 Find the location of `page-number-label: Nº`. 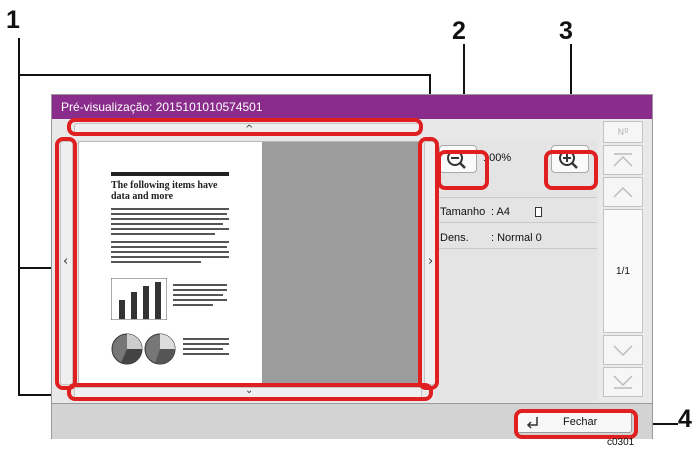

page-number-label: Nº is located at coordinates (623, 133).